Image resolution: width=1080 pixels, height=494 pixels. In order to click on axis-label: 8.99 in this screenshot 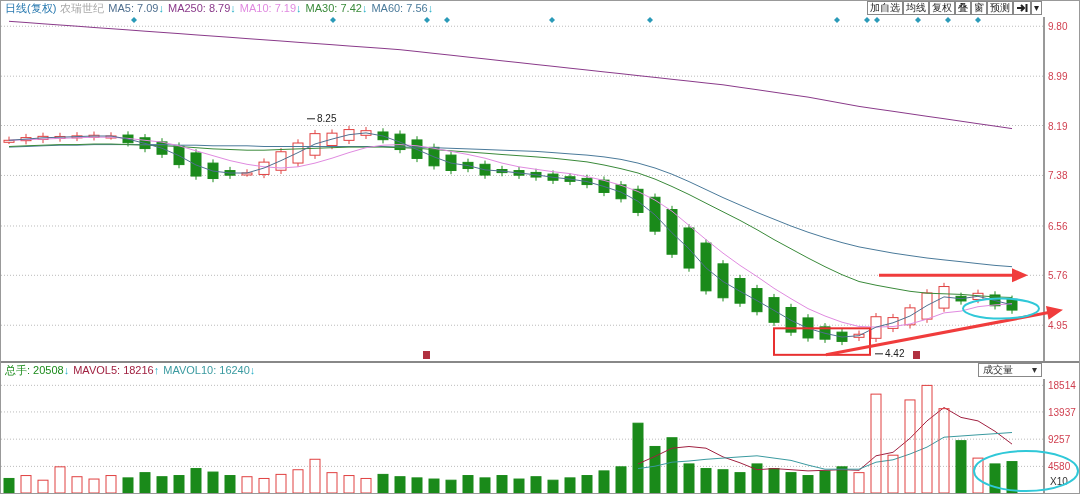, I will do `click(1058, 77)`.